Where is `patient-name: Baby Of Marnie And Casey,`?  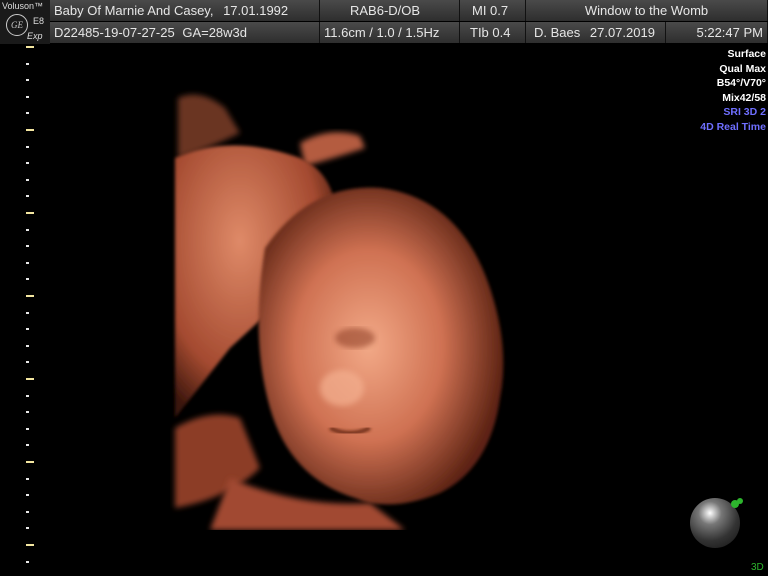
patient-name: Baby Of Marnie And Casey, is located at coordinates (134, 10).